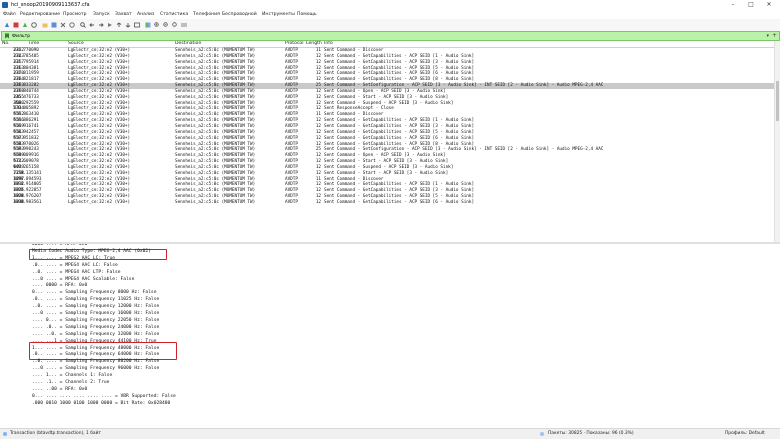  I want to click on menu-telephony: Телефония, so click(206, 14).